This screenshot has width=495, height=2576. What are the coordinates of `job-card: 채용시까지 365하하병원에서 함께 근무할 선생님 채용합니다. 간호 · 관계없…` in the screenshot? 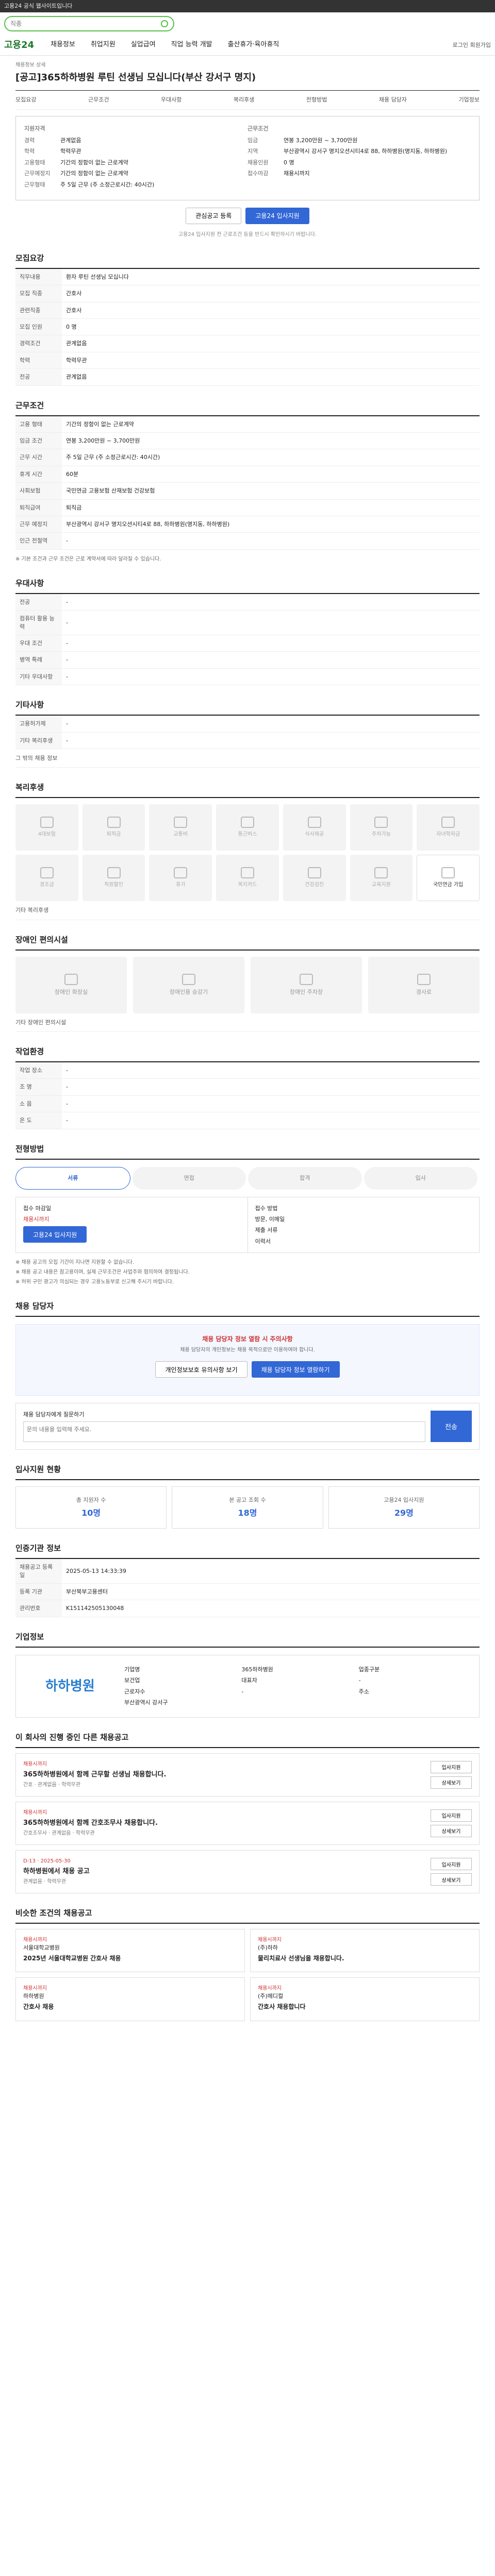 It's located at (247, 1775).